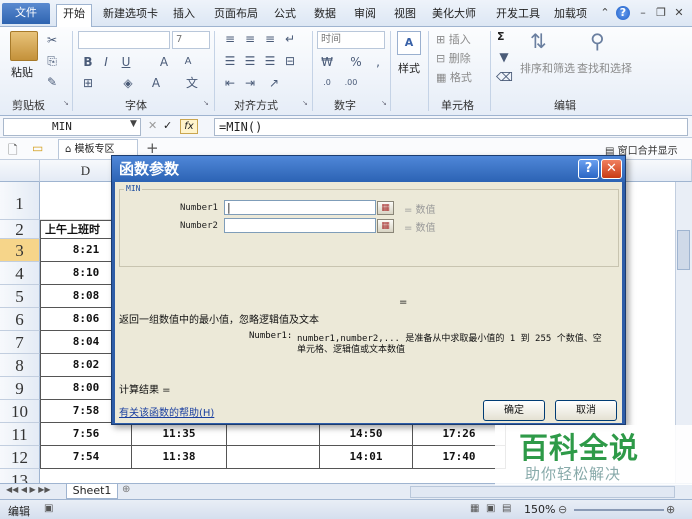 This screenshot has height=519, width=692. What do you see at coordinates (270, 39) in the screenshot?
I see `align-bottom-icon: ≡` at bounding box center [270, 39].